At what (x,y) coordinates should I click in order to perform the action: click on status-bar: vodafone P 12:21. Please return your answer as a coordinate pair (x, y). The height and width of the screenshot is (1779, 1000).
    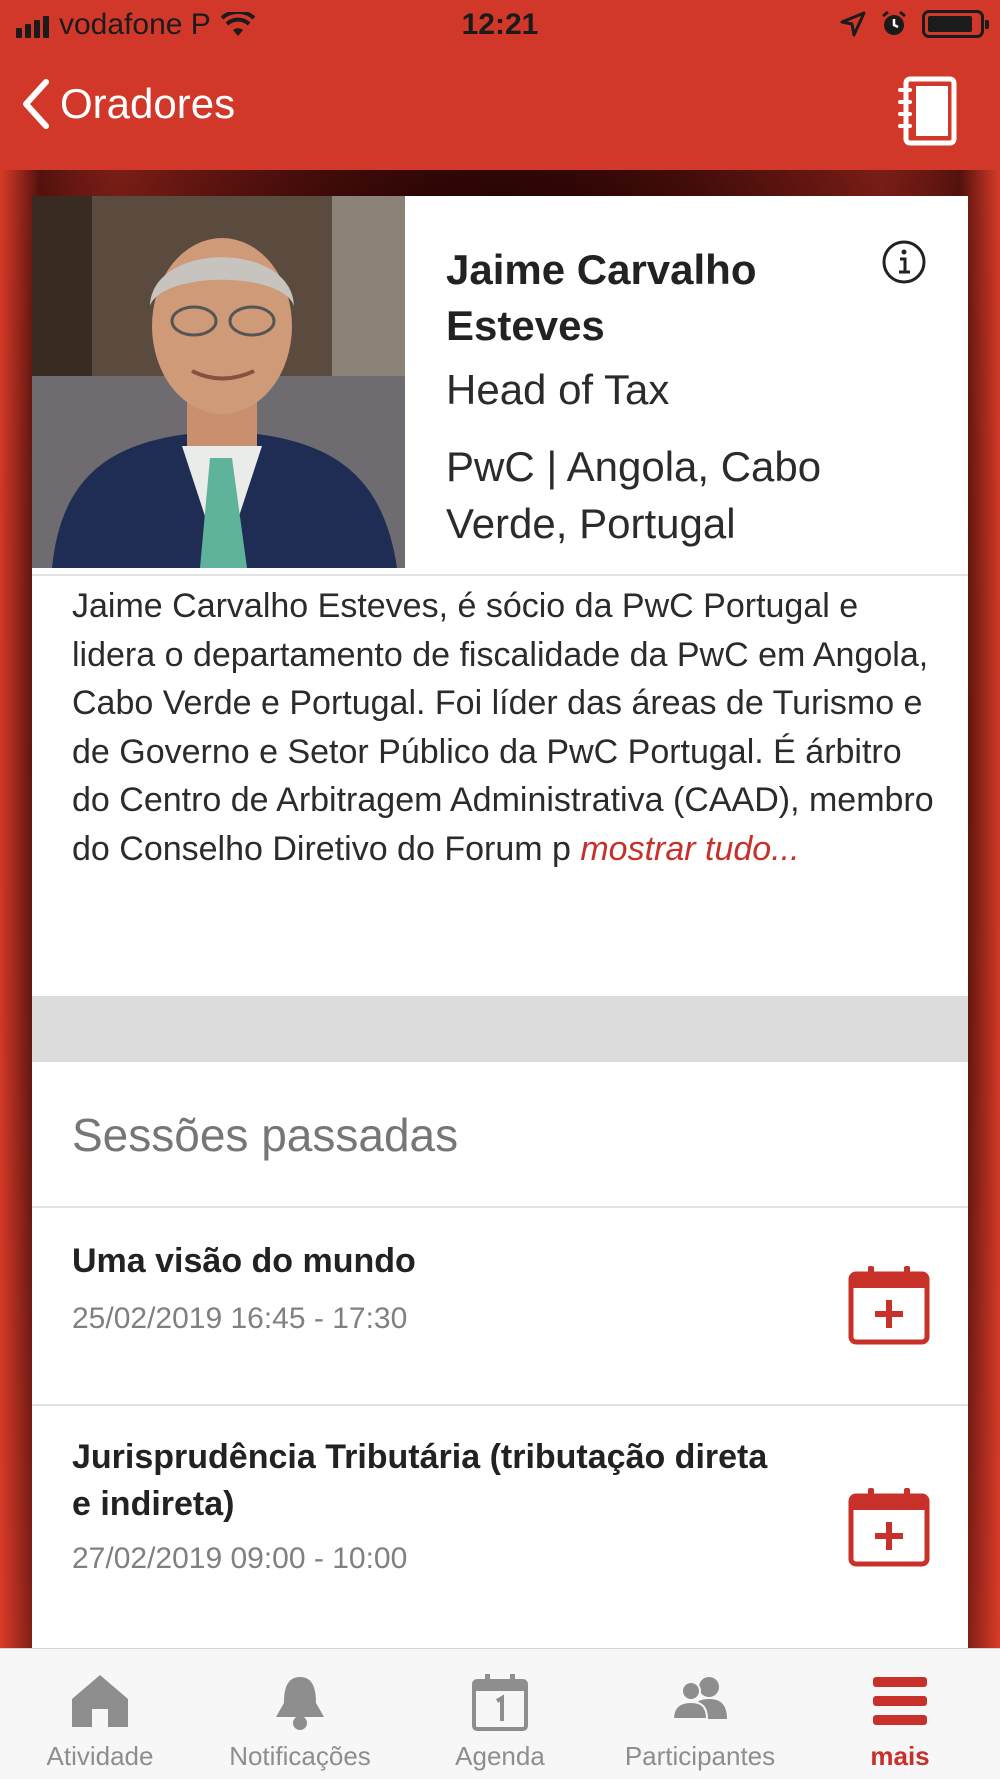
    Looking at the image, I should click on (500, 28).